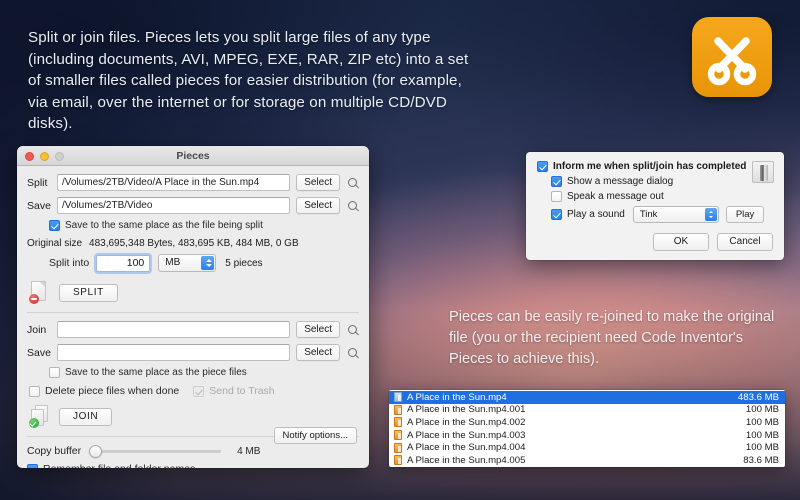  I want to click on file-name: A Place in the Sun.mp4.004, so click(466, 448).